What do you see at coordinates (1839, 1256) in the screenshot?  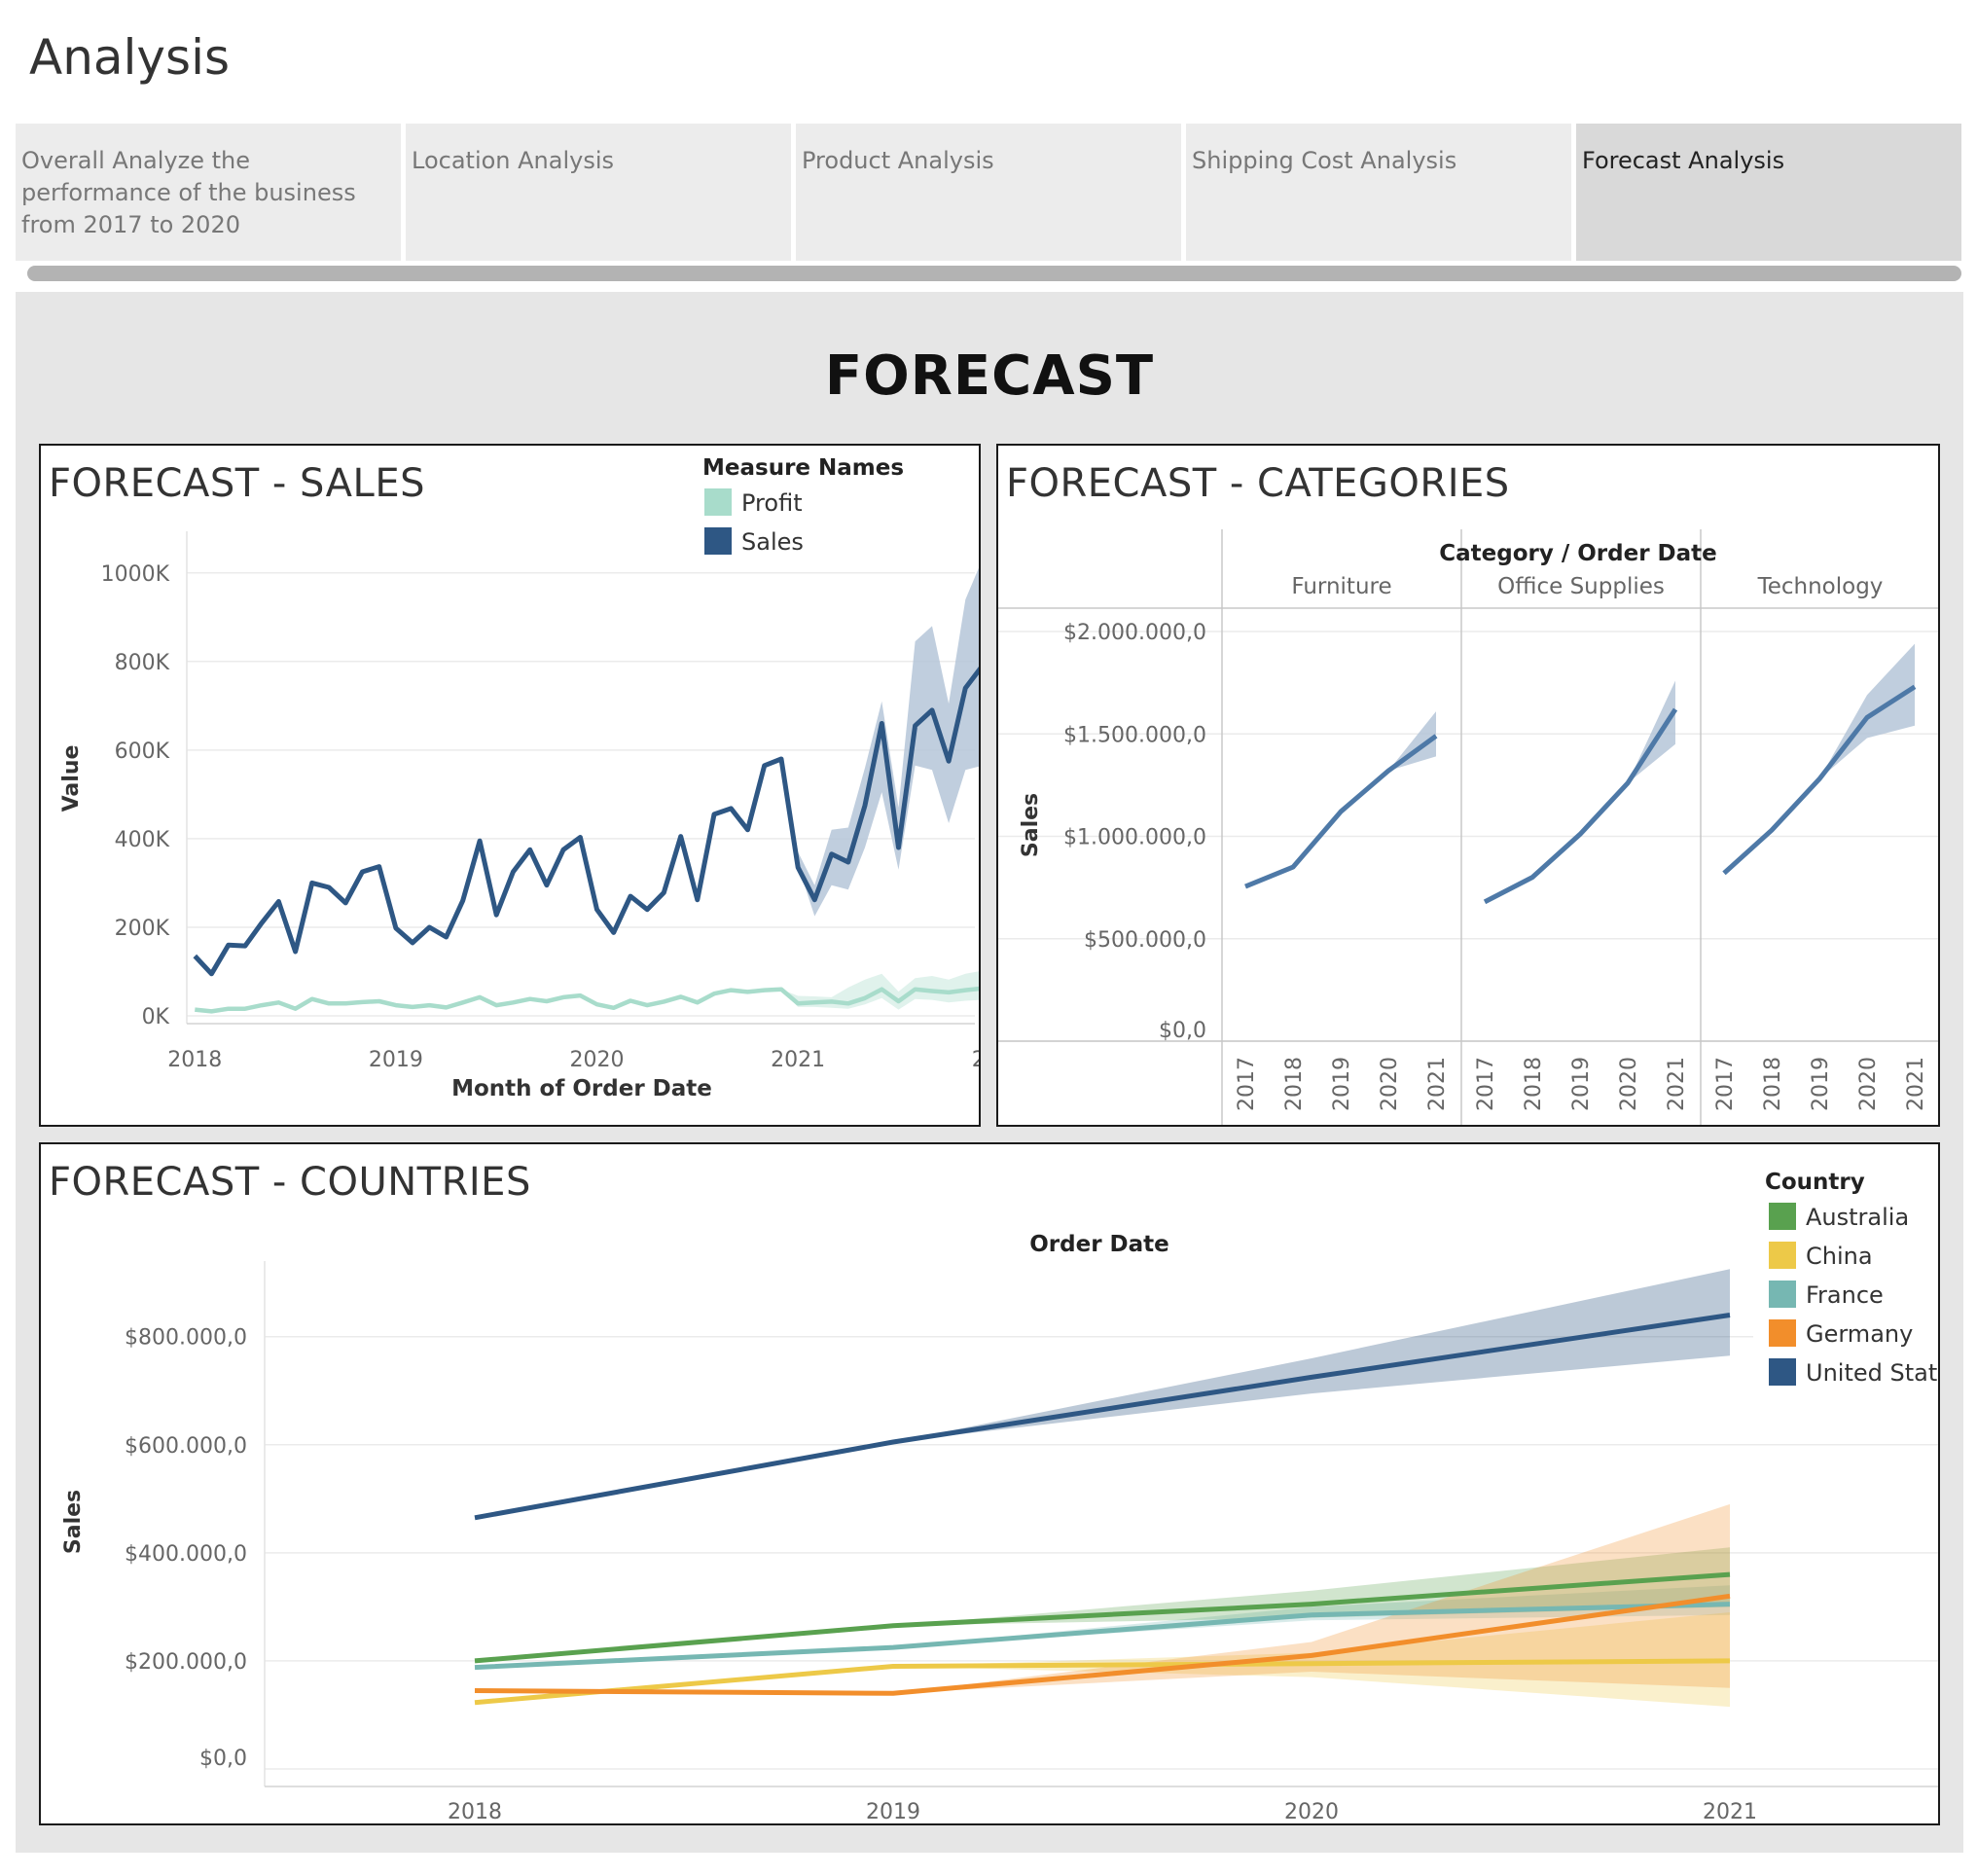 I see `legend-label-china: China` at bounding box center [1839, 1256].